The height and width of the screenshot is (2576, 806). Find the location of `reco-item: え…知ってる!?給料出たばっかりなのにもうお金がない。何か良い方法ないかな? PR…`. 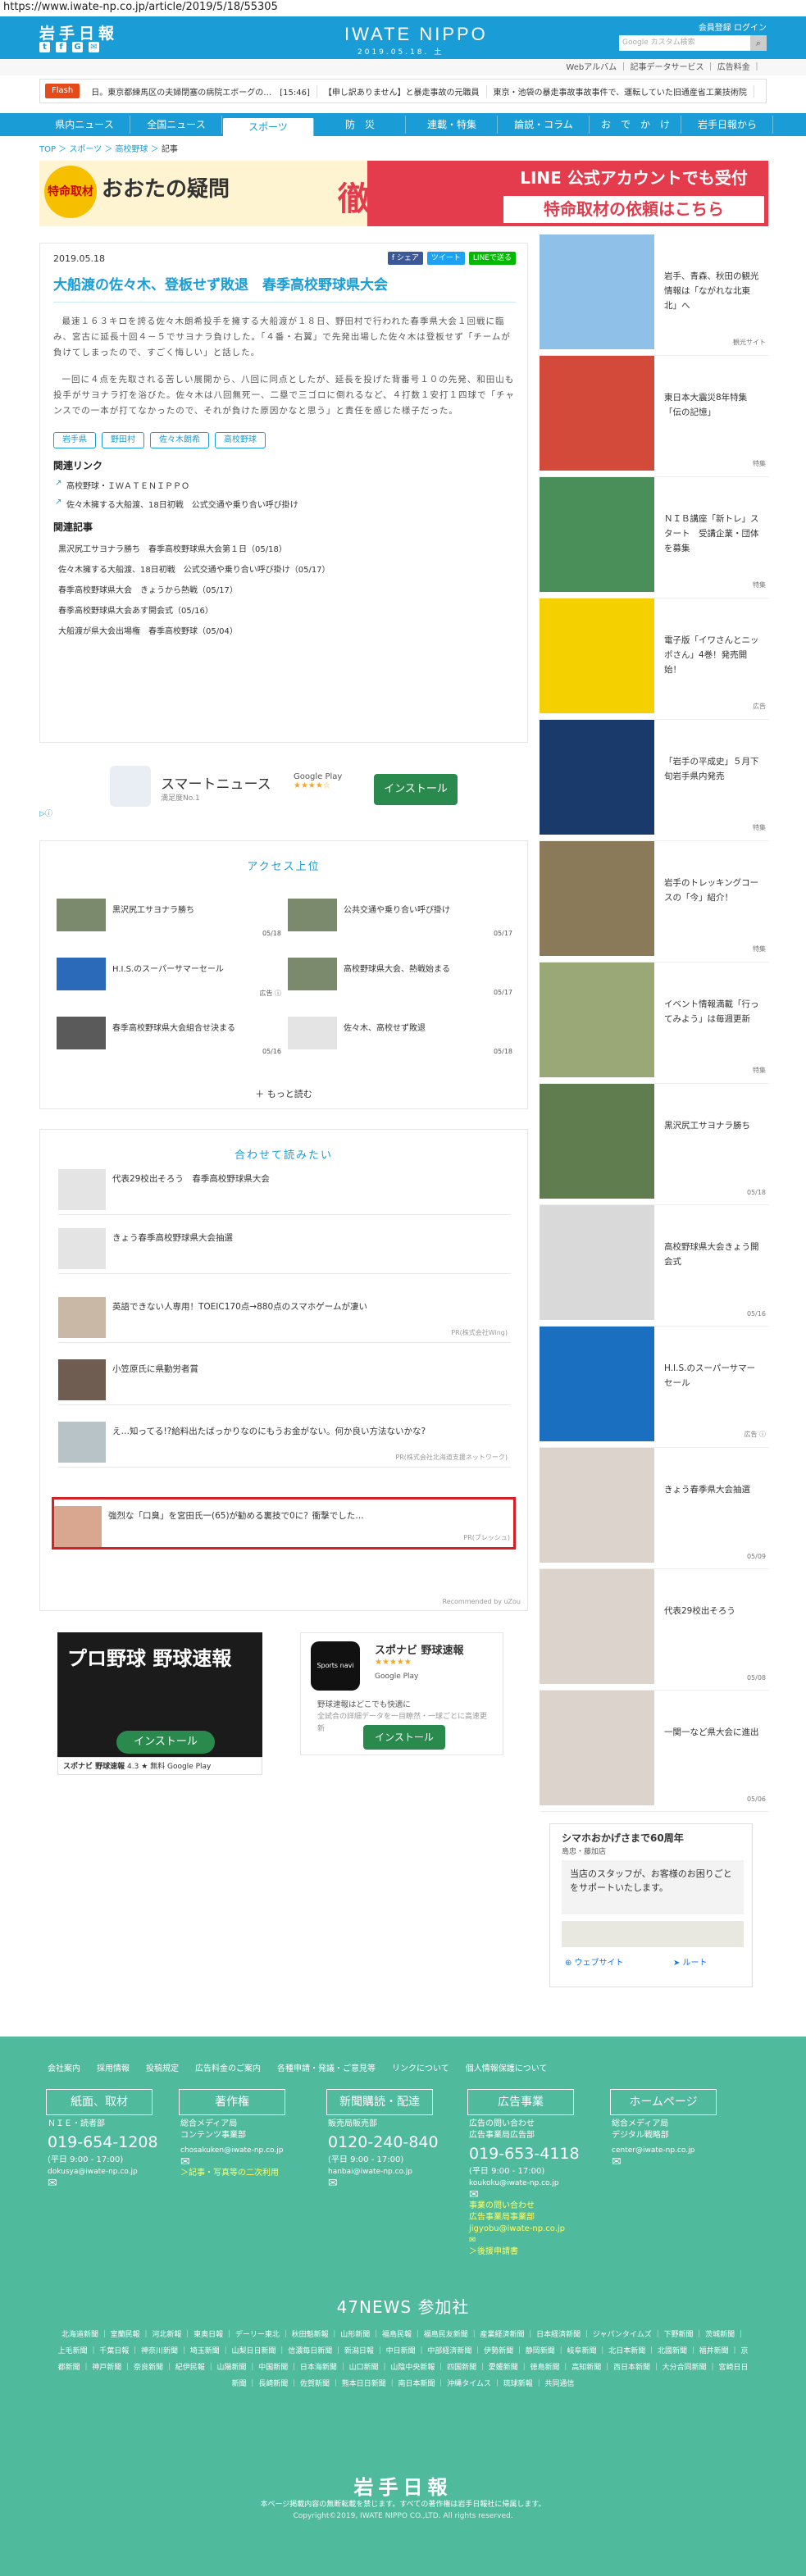

reco-item: え…知ってる!?給料出たばっかりなのにもうお金がない。何か良い方法ないかな? PR… is located at coordinates (284, 1442).